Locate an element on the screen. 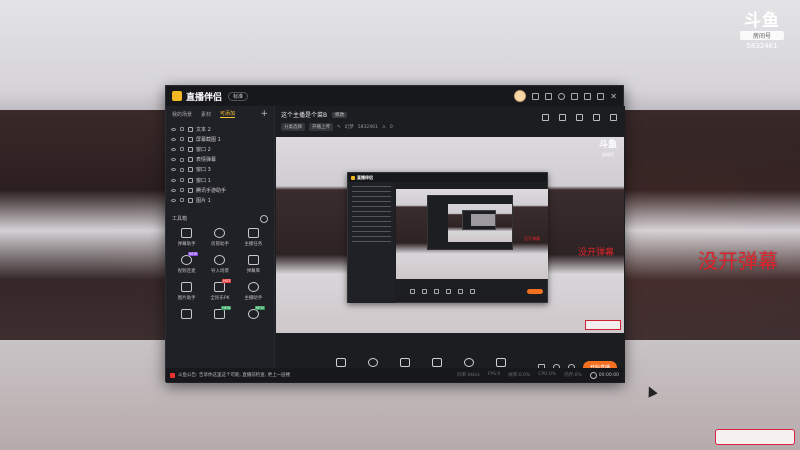 The height and width of the screenshot is (450, 800). preview-watermark-sub: 房间号 is located at coordinates (607, 154).